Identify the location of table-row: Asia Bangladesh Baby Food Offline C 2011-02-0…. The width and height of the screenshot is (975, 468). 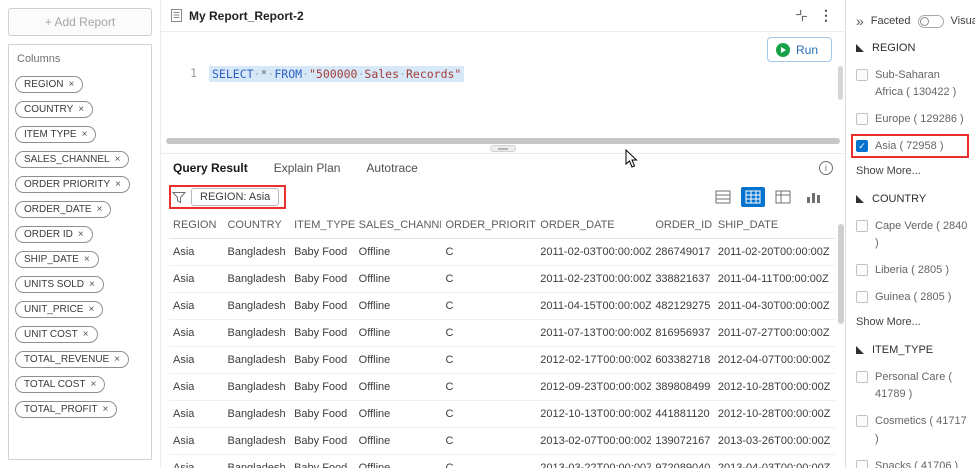
(502, 252).